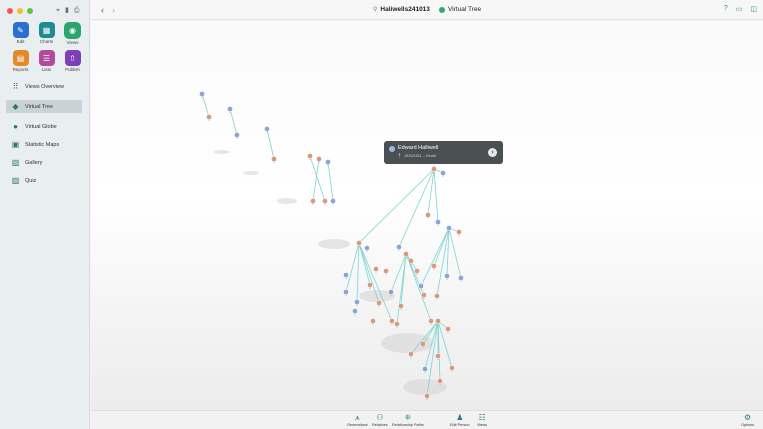 The width and height of the screenshot is (763, 429). I want to click on node-shadow, so click(222, 152).